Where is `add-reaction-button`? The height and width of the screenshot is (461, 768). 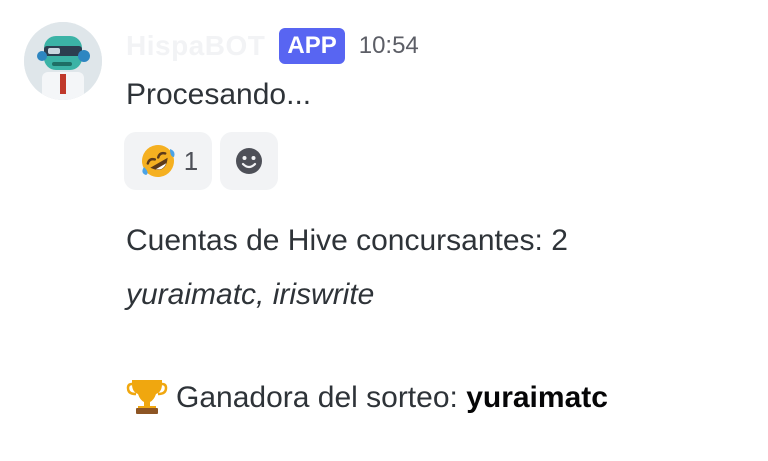 add-reaction-button is located at coordinates (249, 161).